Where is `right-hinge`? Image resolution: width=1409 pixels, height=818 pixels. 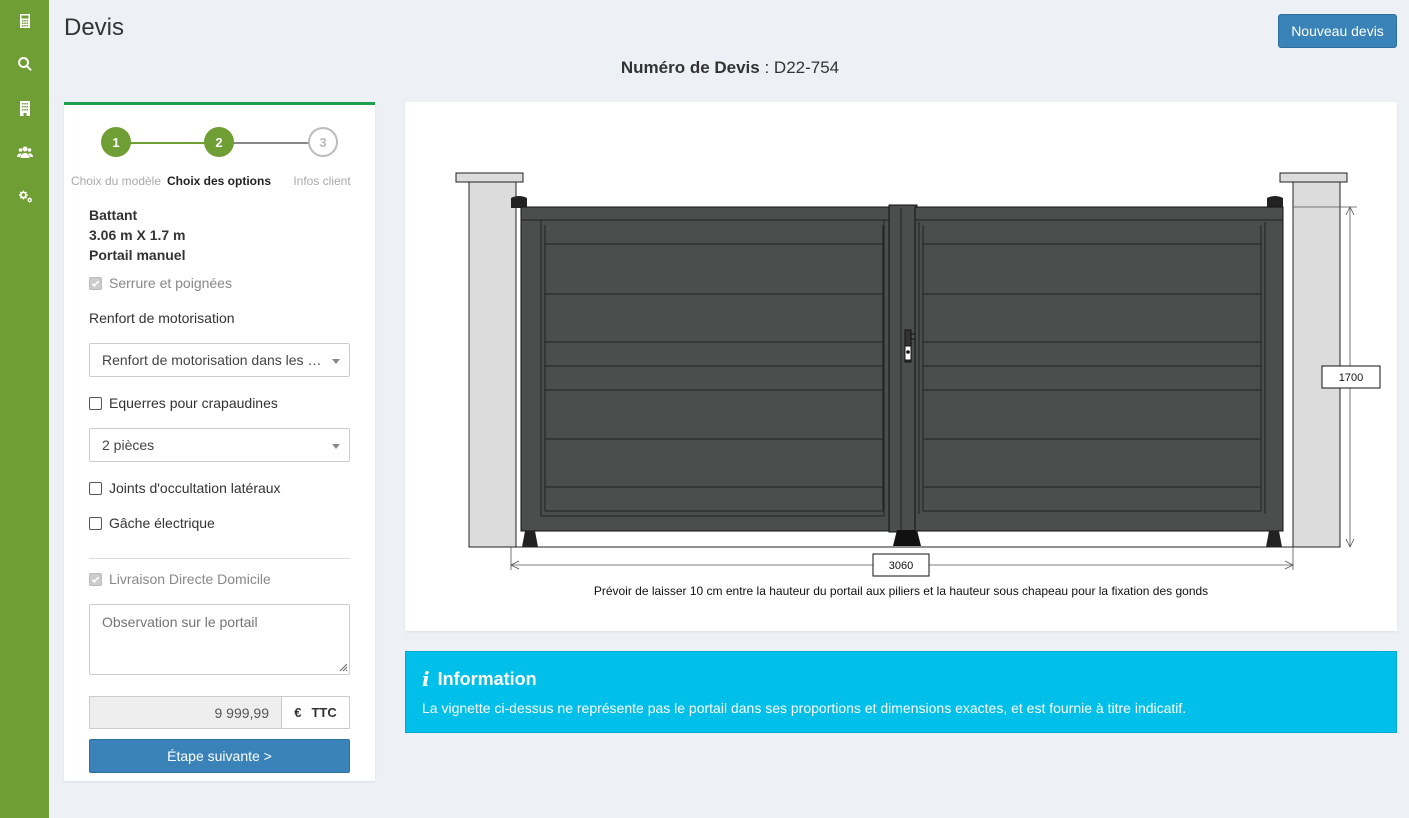
right-hinge is located at coordinates (1275, 202).